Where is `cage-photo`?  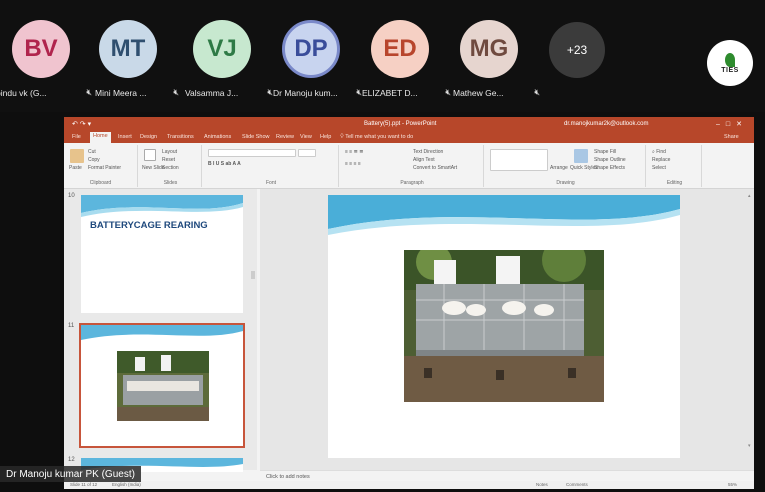 cage-photo is located at coordinates (504, 326).